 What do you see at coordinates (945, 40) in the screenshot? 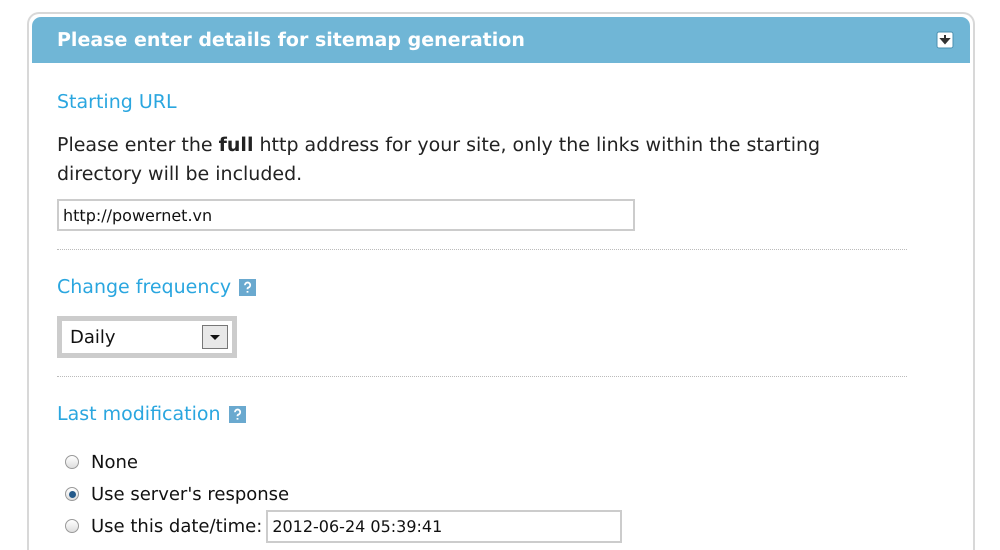
I see `collapse-icon` at bounding box center [945, 40].